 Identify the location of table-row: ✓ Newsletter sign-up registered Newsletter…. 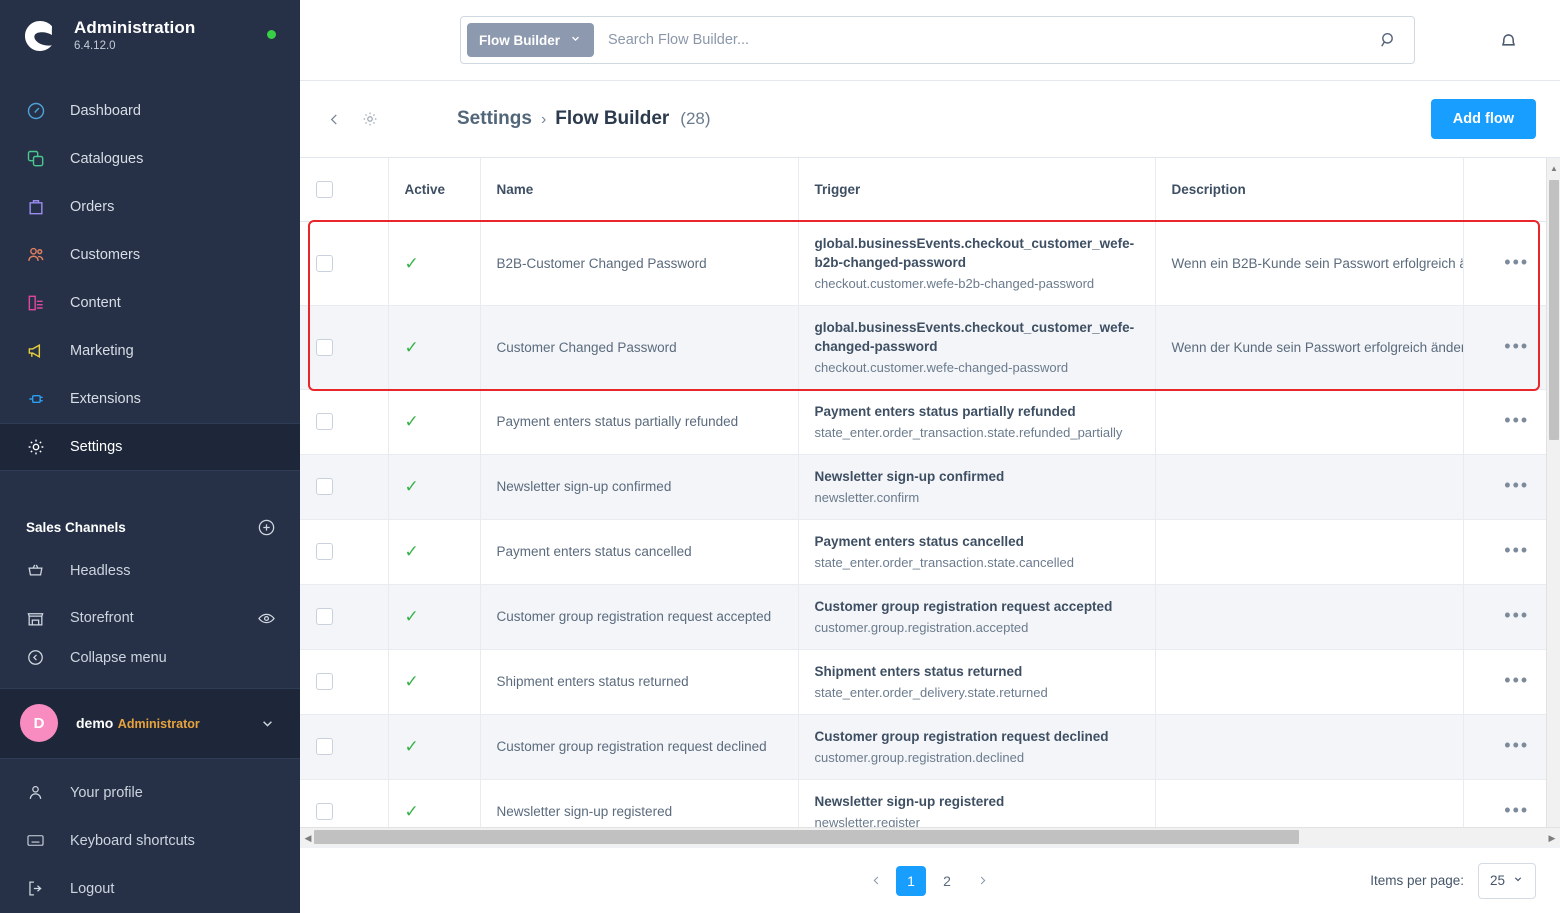
(930, 803).